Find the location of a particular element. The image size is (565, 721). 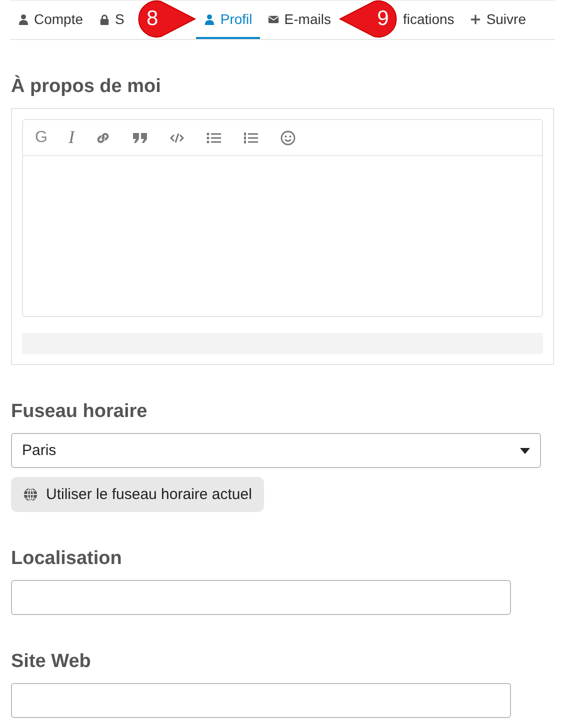

website-field is located at coordinates (261, 700).